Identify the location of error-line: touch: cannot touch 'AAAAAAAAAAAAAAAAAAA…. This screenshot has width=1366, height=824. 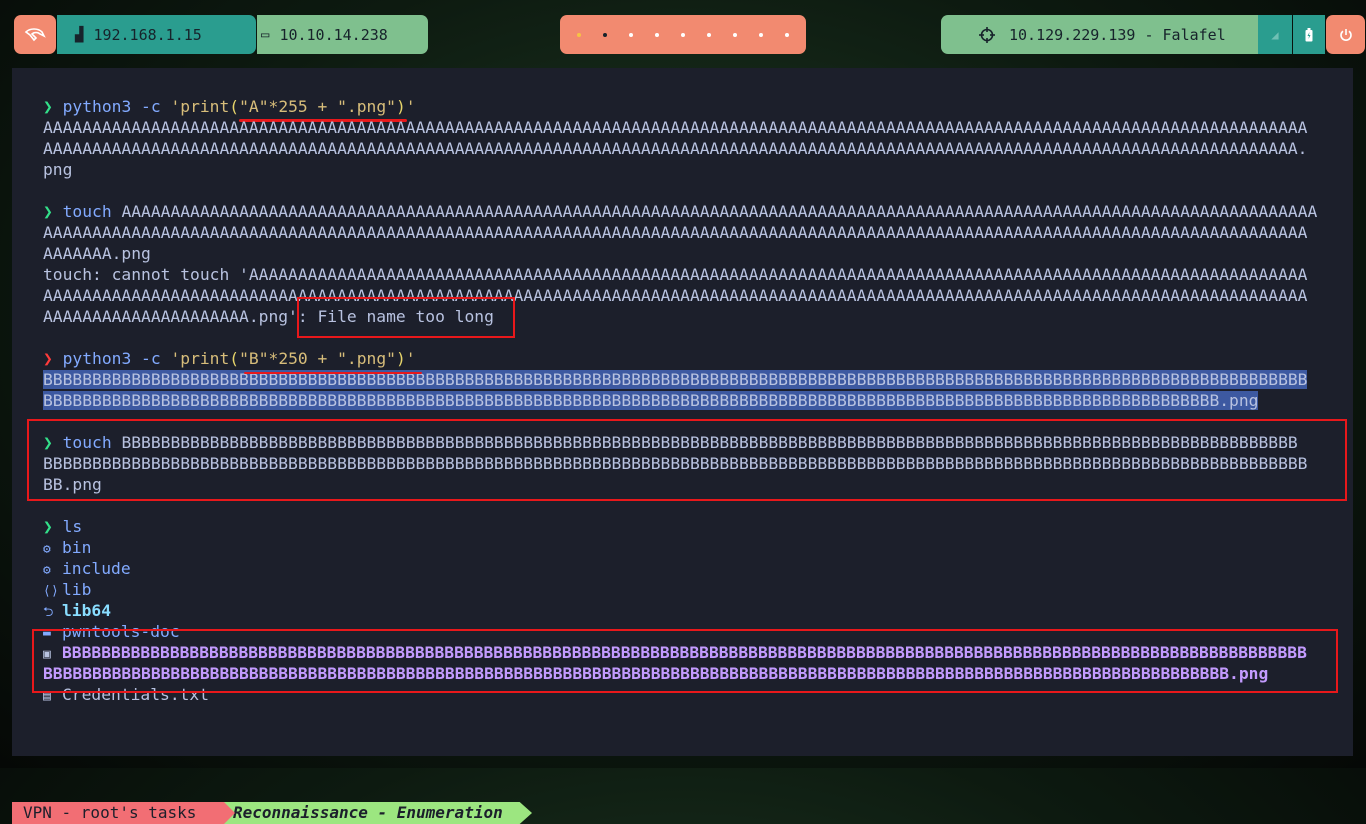
(675, 274).